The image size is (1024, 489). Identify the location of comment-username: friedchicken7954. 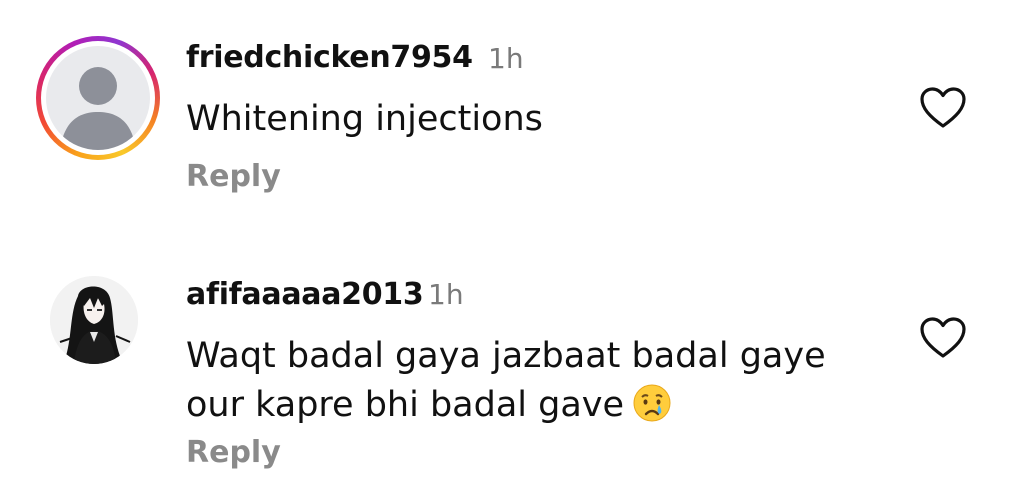
(329, 57).